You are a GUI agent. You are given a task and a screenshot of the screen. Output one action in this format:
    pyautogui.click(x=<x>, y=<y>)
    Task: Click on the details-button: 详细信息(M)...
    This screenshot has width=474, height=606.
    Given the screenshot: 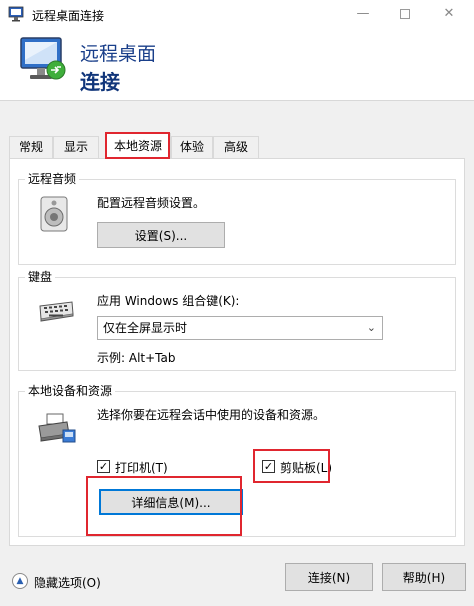 What is the action you would take?
    pyautogui.click(x=171, y=502)
    